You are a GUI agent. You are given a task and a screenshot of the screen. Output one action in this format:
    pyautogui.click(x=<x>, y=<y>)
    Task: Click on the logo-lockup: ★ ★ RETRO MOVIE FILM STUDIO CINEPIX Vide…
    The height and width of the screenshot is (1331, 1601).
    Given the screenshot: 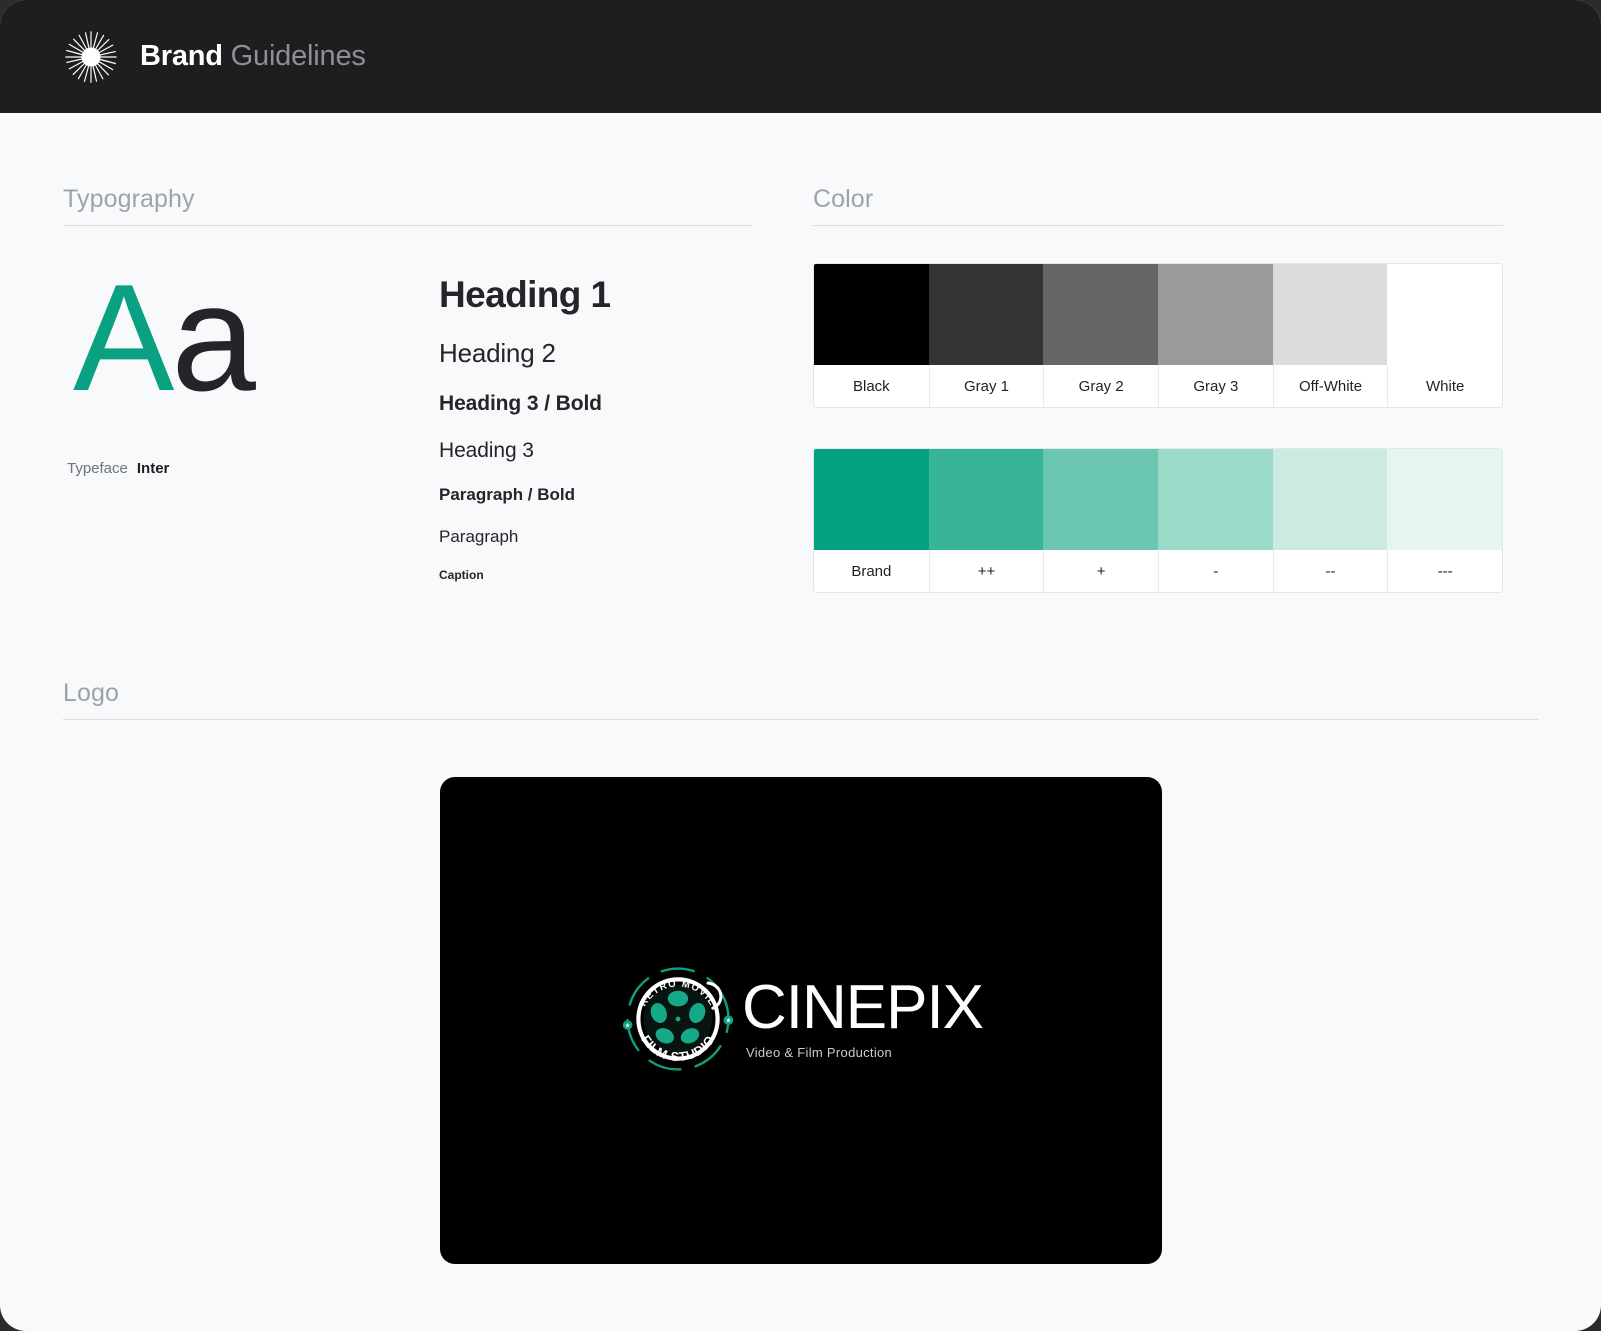 What is the action you would take?
    pyautogui.click(x=801, y=1019)
    